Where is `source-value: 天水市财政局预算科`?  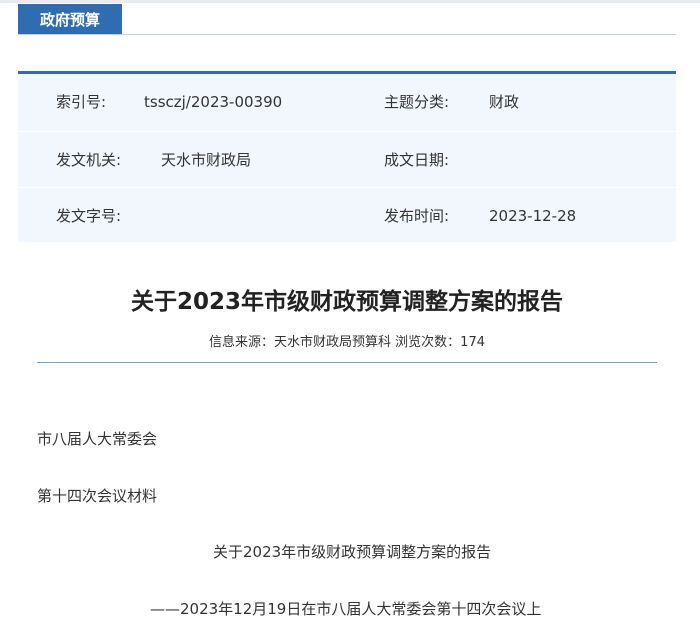
source-value: 天水市财政局预算科 is located at coordinates (333, 342).